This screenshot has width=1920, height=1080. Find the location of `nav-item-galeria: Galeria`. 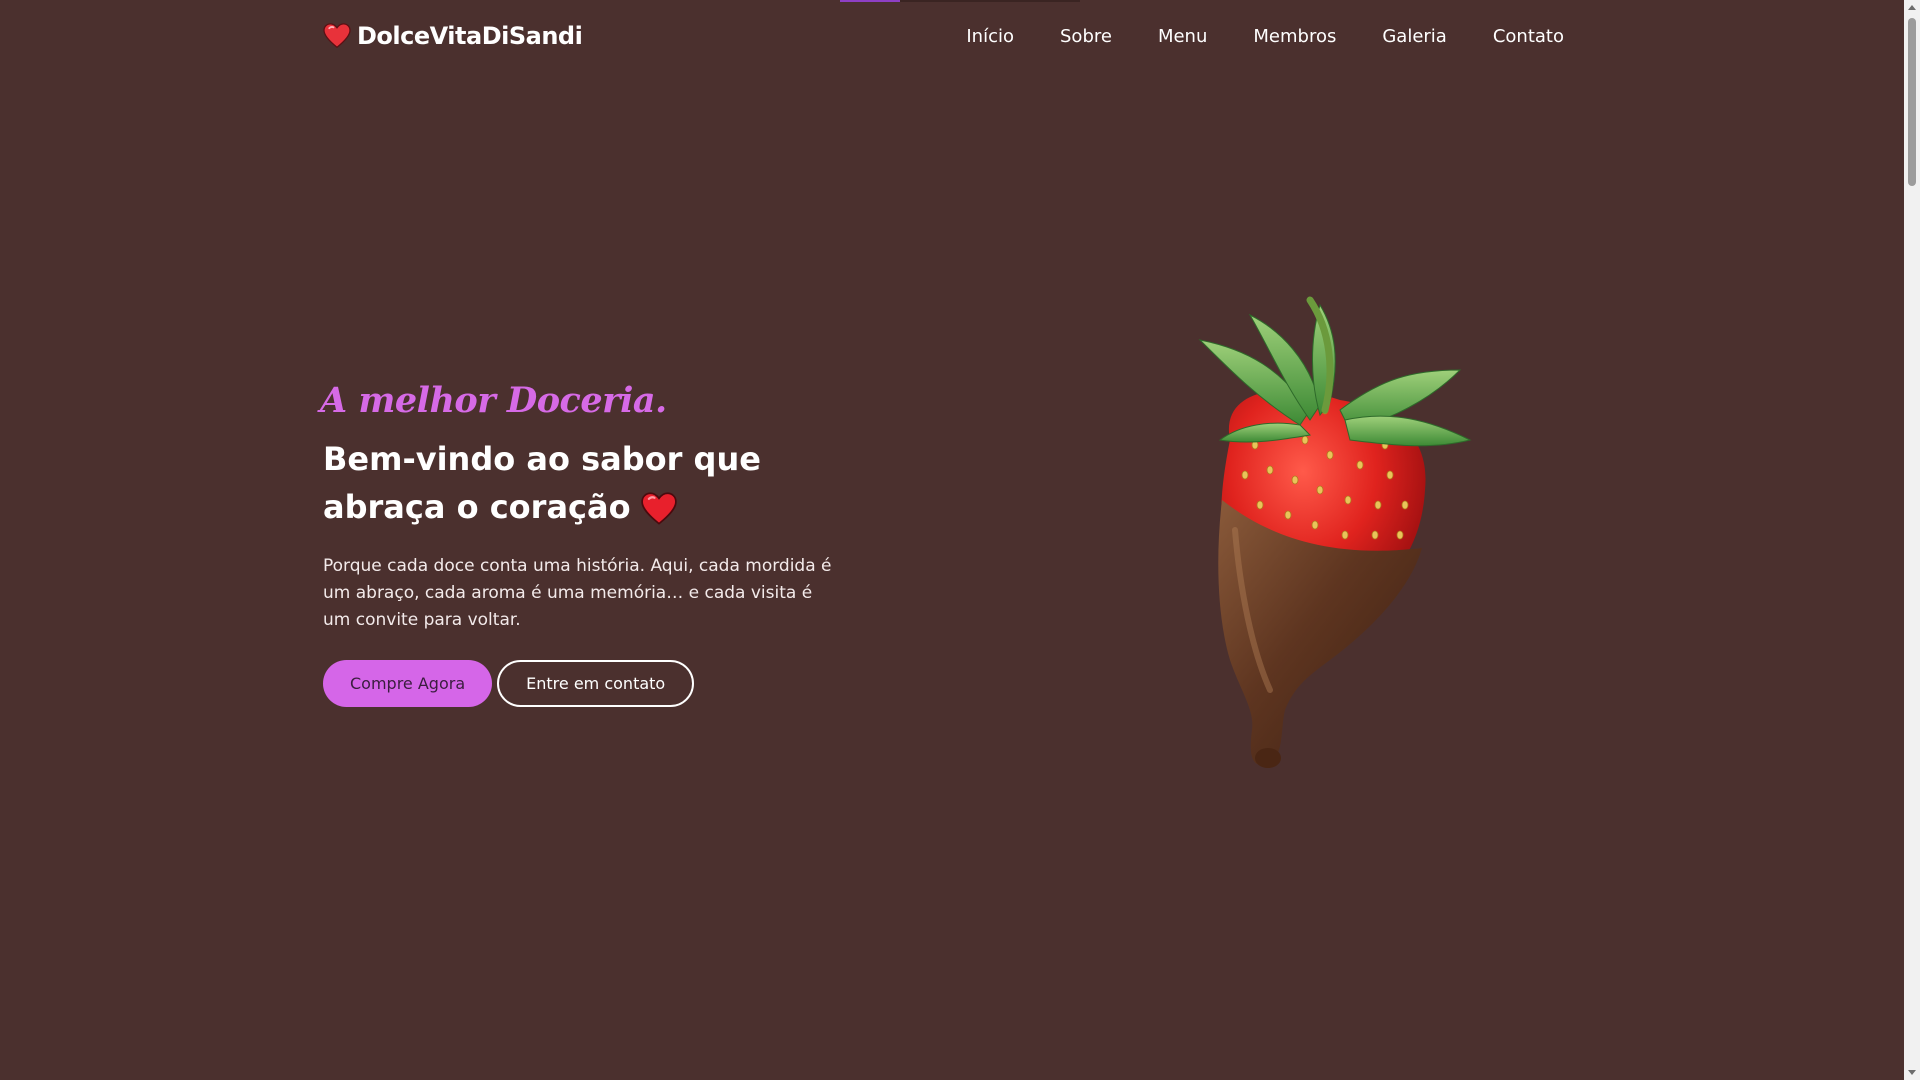

nav-item-galeria: Galeria is located at coordinates (1414, 36).